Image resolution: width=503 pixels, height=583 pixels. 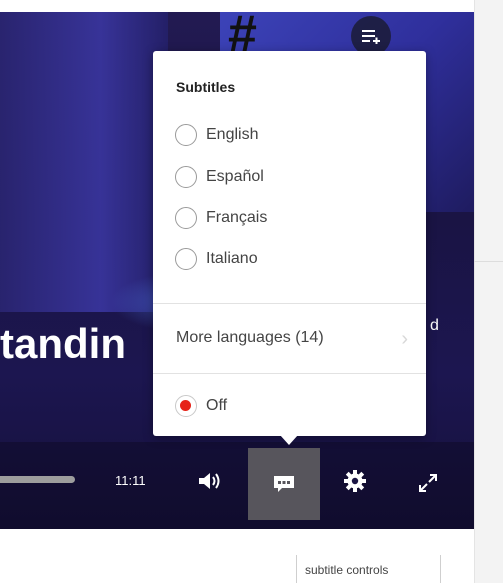 I want to click on player-controls-bar, so click(x=237, y=485).